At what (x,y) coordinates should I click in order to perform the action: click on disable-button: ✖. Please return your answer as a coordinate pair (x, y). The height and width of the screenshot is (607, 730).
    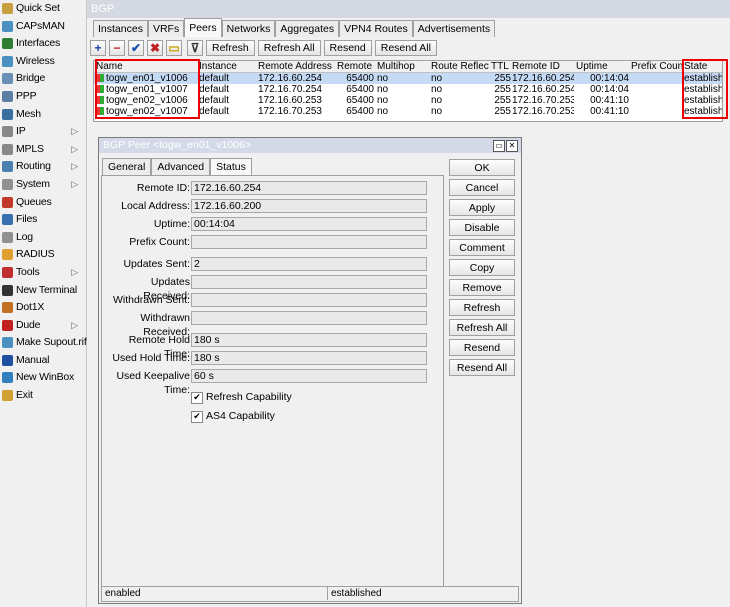
    Looking at the image, I should click on (155, 48).